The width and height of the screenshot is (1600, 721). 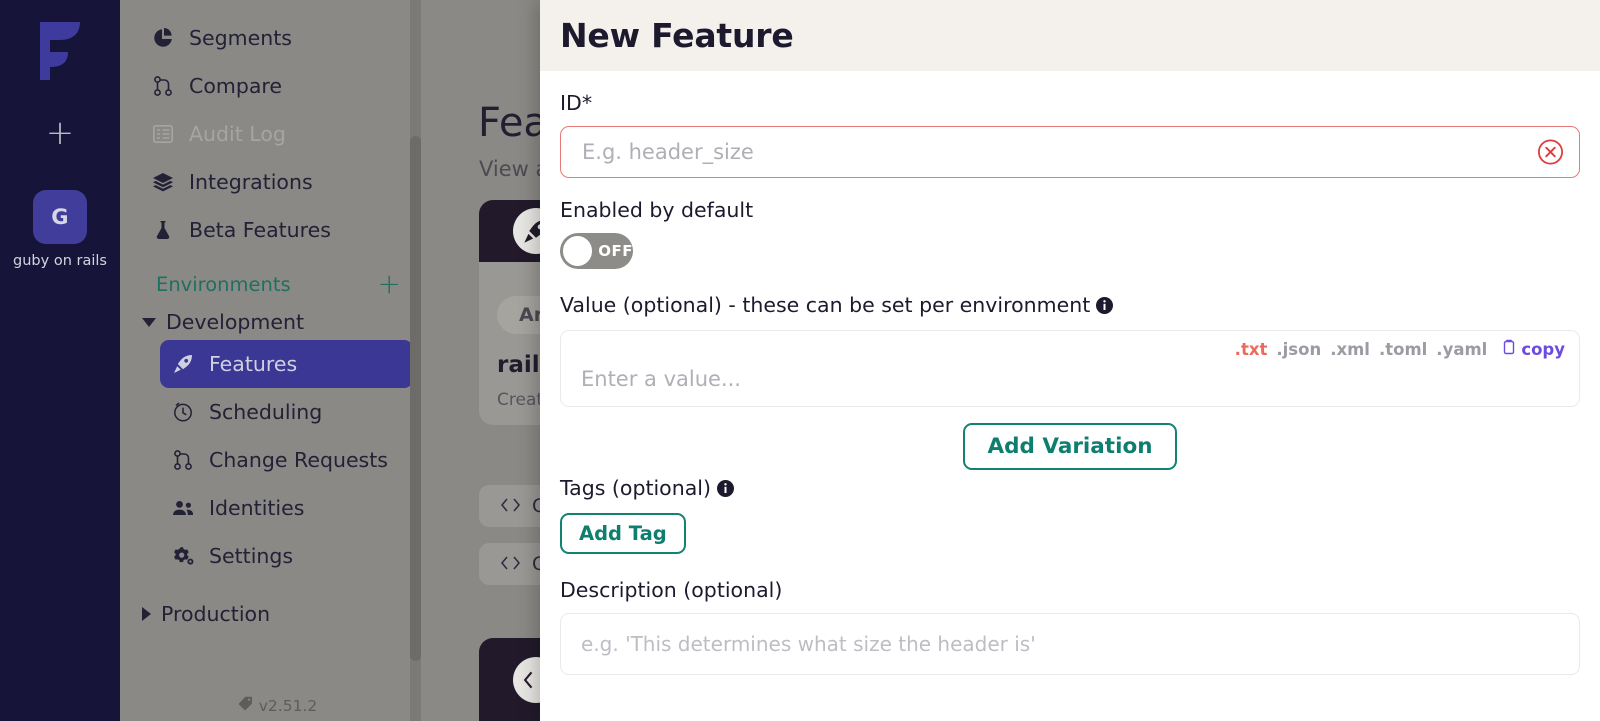 I want to click on list-icon, so click(x=163, y=134).